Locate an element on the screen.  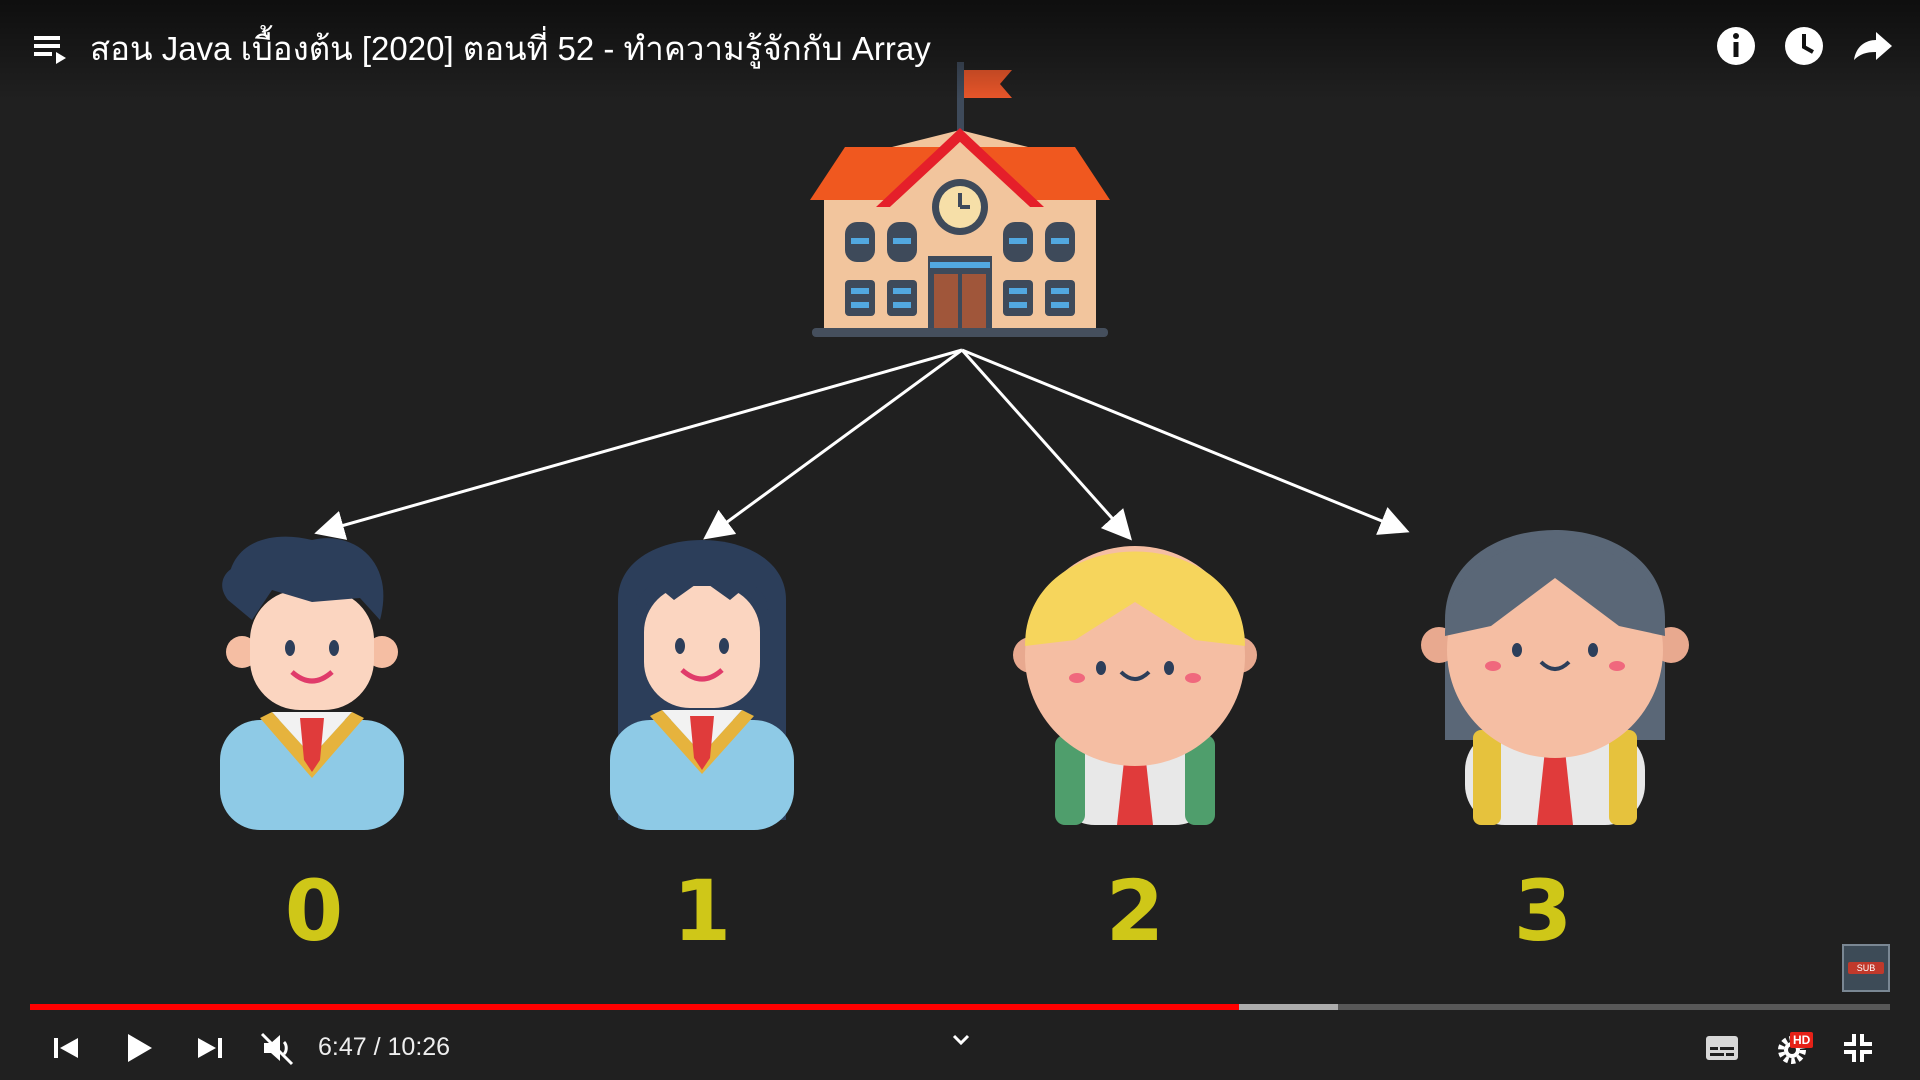
channel-watermark: SUB is located at coordinates (1866, 968).